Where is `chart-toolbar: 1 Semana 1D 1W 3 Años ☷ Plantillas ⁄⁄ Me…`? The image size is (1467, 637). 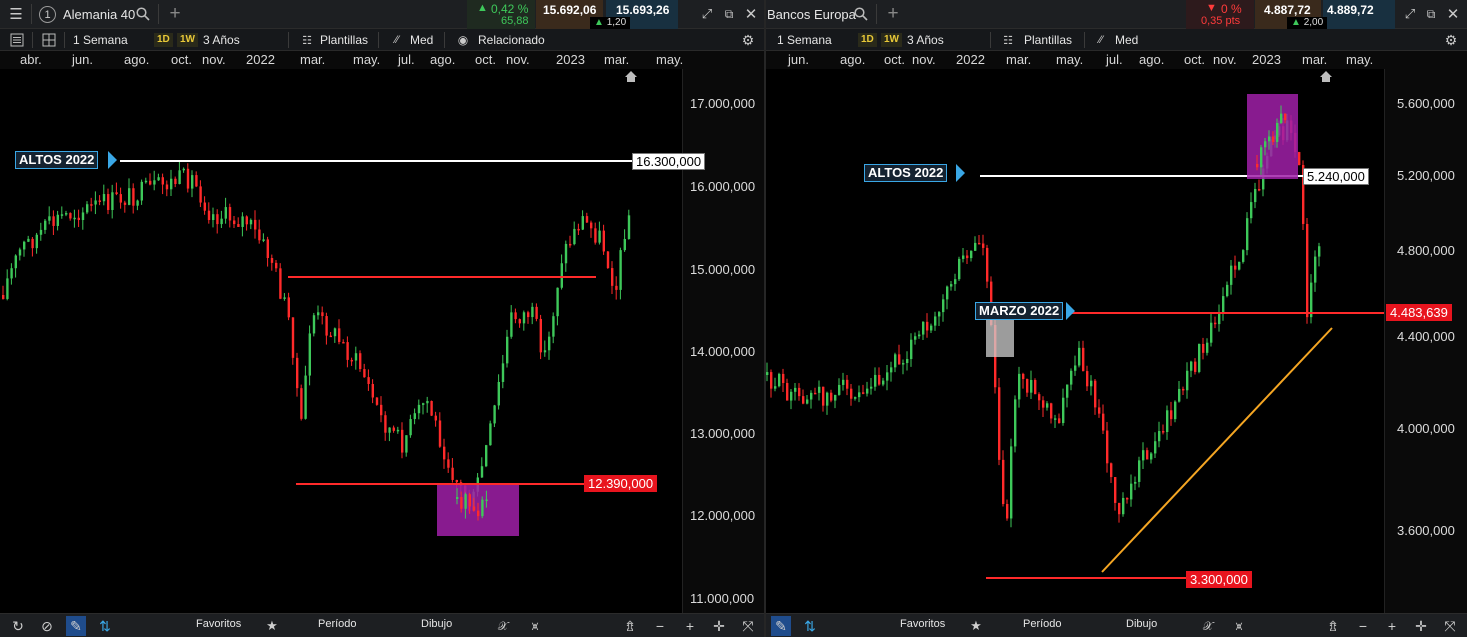 chart-toolbar: 1 Semana 1D 1W 3 Años ☷ Plantillas ⁄⁄ Me… is located at coordinates (382, 40).